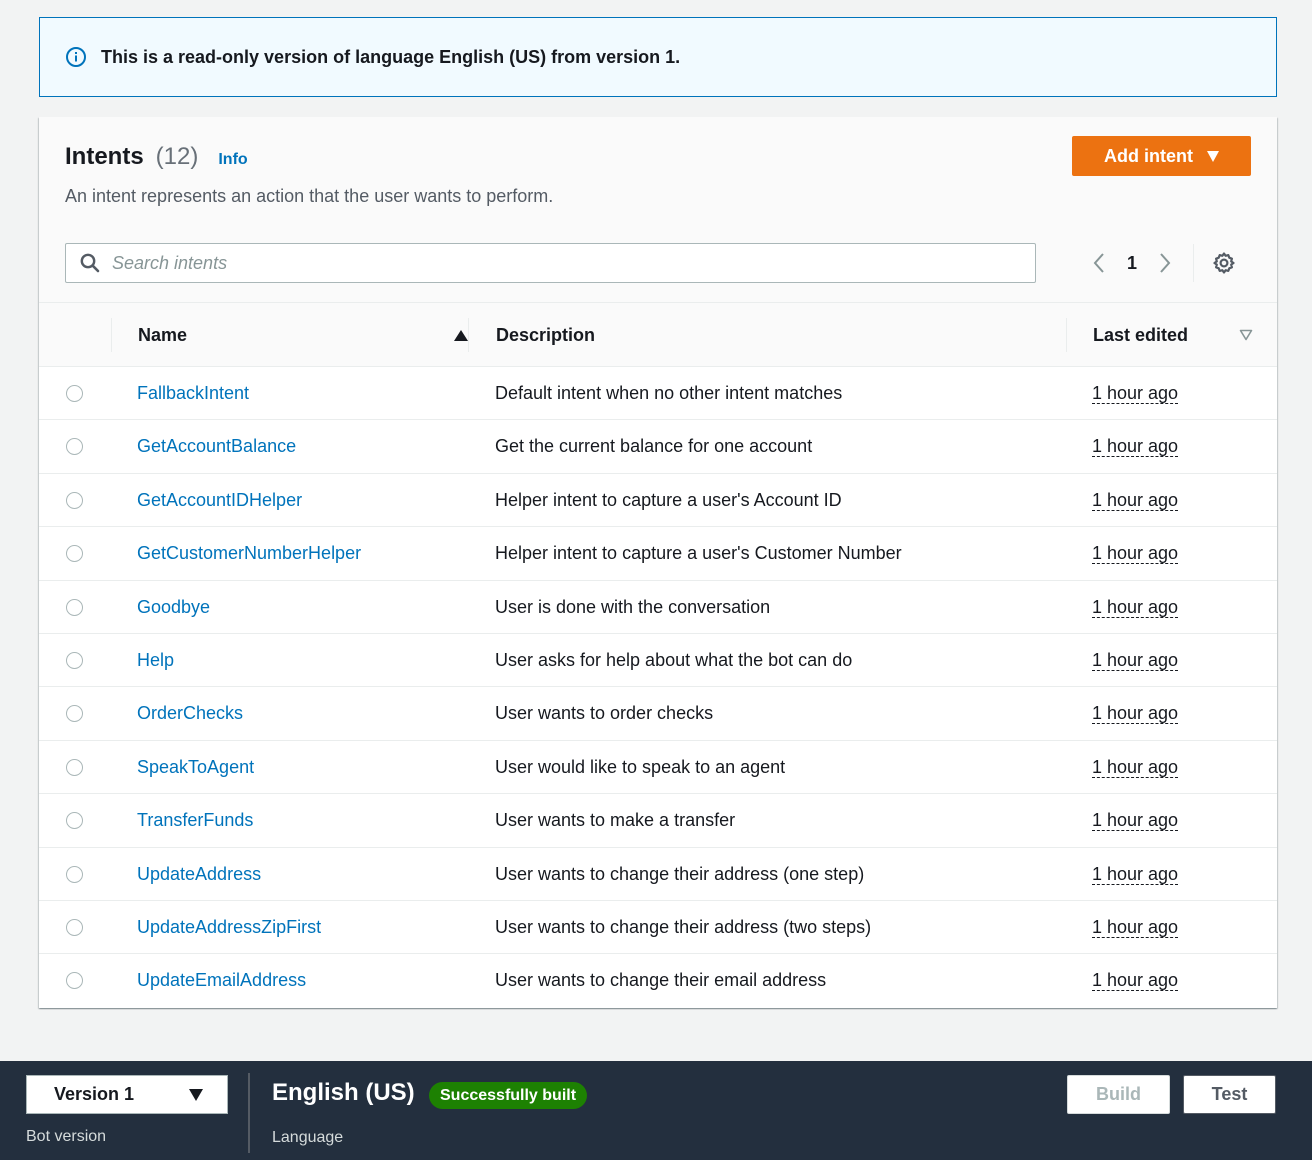  I want to click on intent-description: User wants to order checks, so click(604, 713).